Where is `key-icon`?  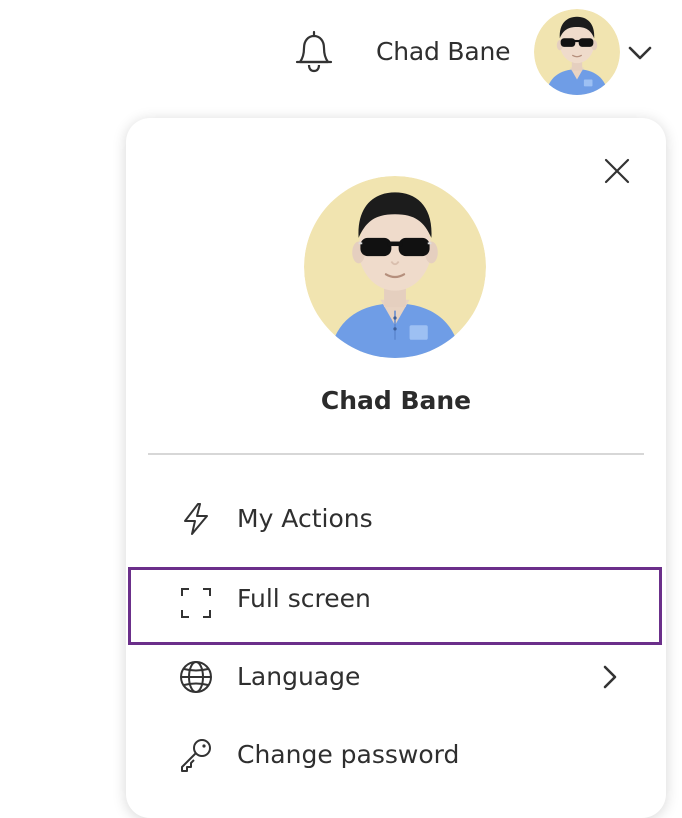 key-icon is located at coordinates (196, 755).